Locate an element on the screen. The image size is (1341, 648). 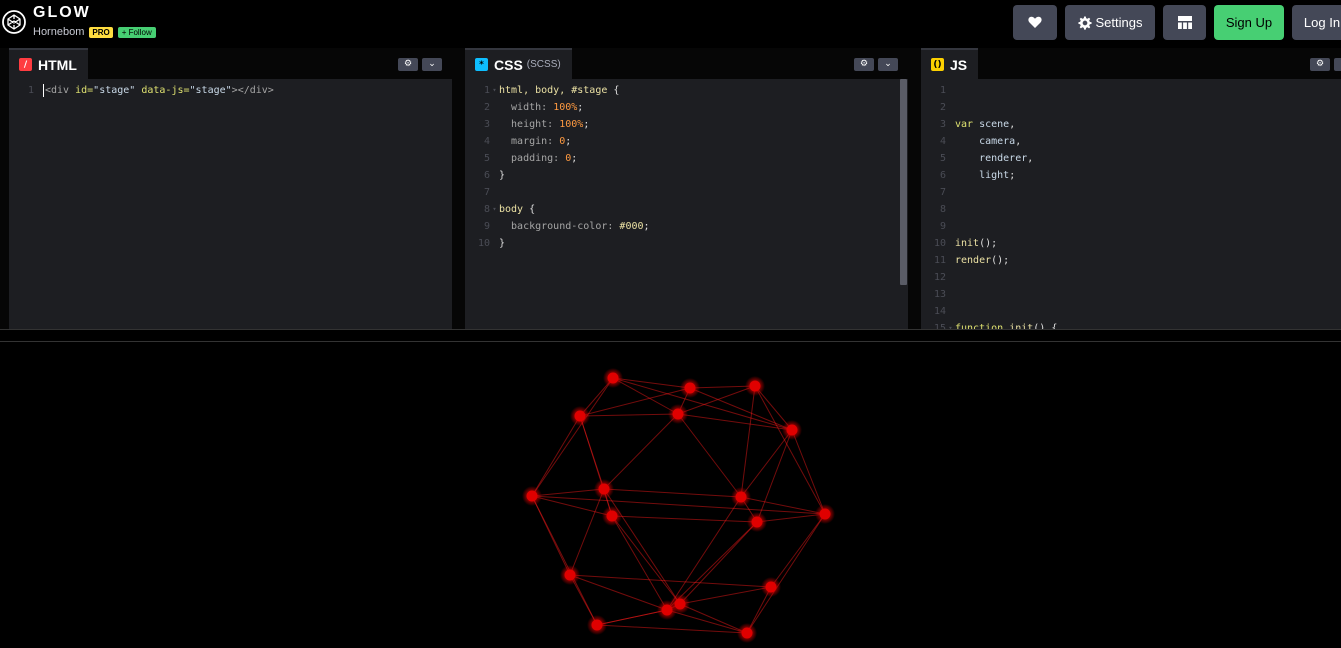
log-in-button: Log In is located at coordinates (1316, 22).